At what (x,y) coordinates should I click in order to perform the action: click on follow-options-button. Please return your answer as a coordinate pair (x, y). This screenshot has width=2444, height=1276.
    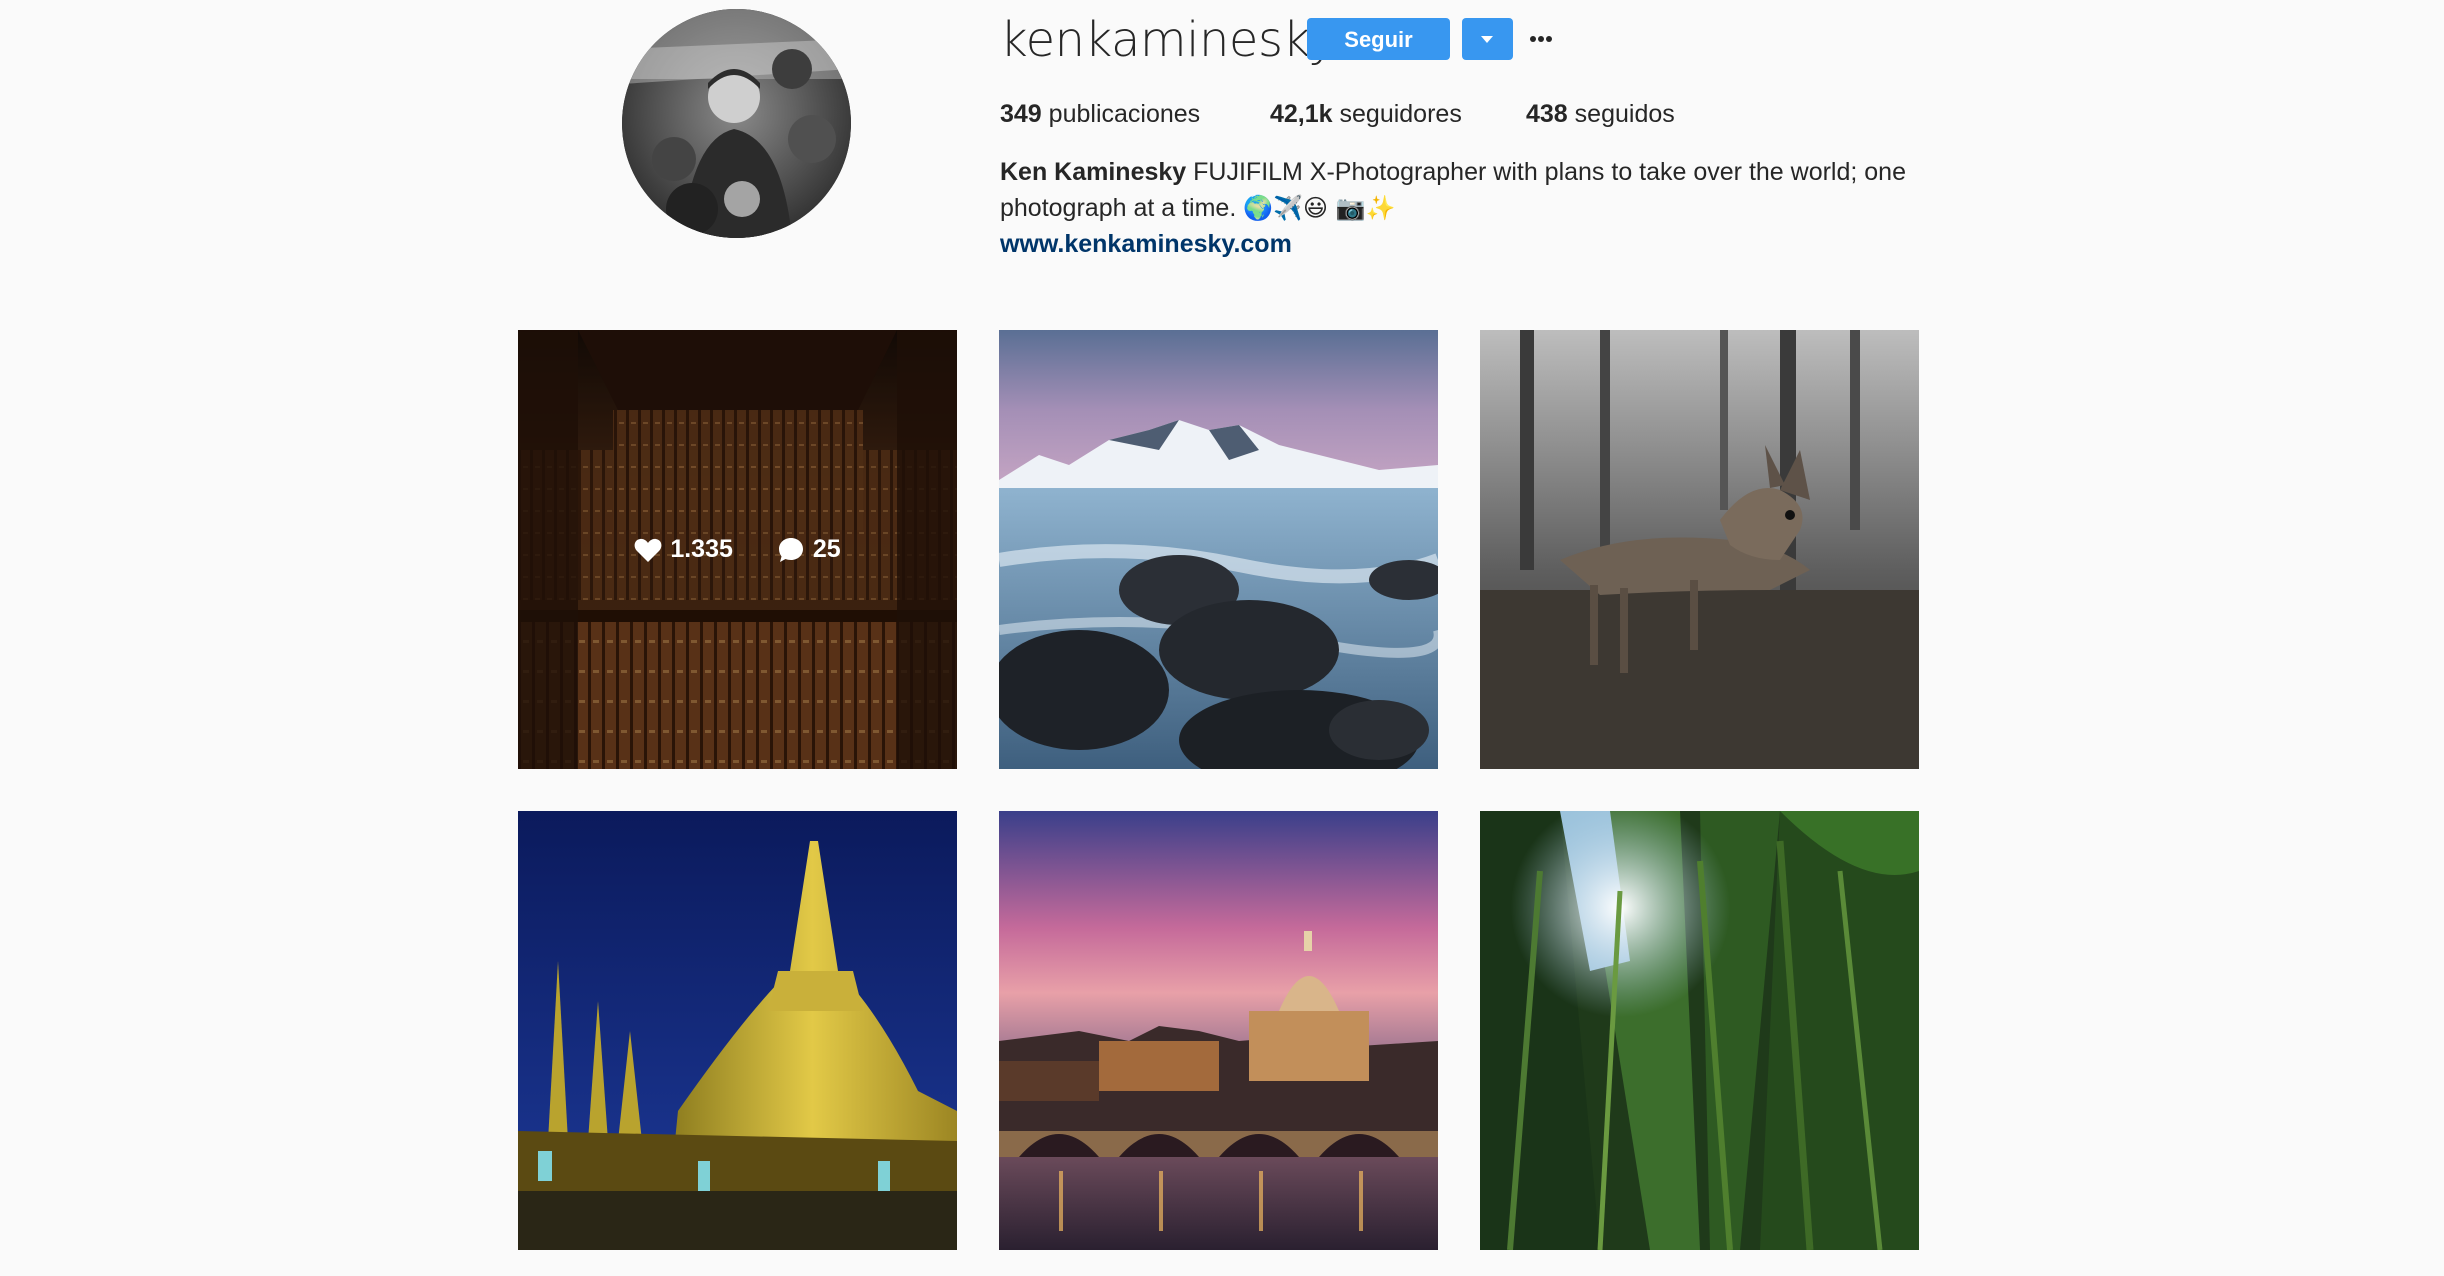
    Looking at the image, I should click on (1487, 39).